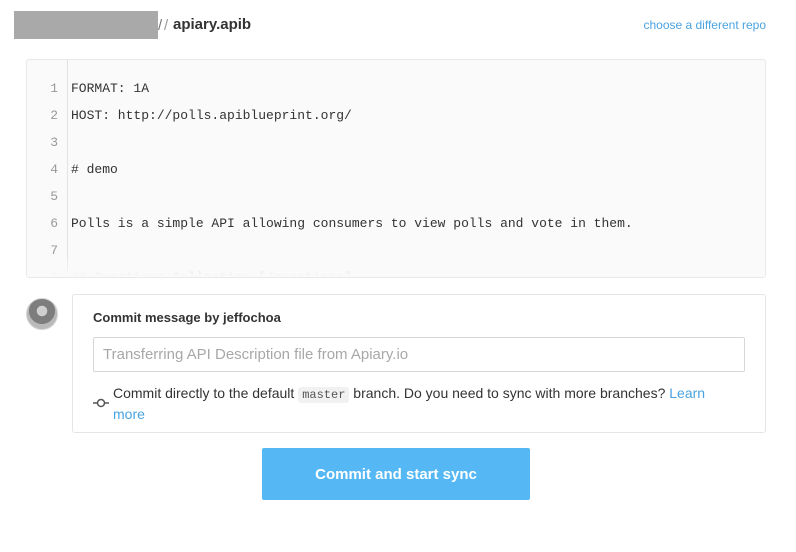 The height and width of the screenshot is (552, 796). I want to click on code-line: 5, so click(396, 196).